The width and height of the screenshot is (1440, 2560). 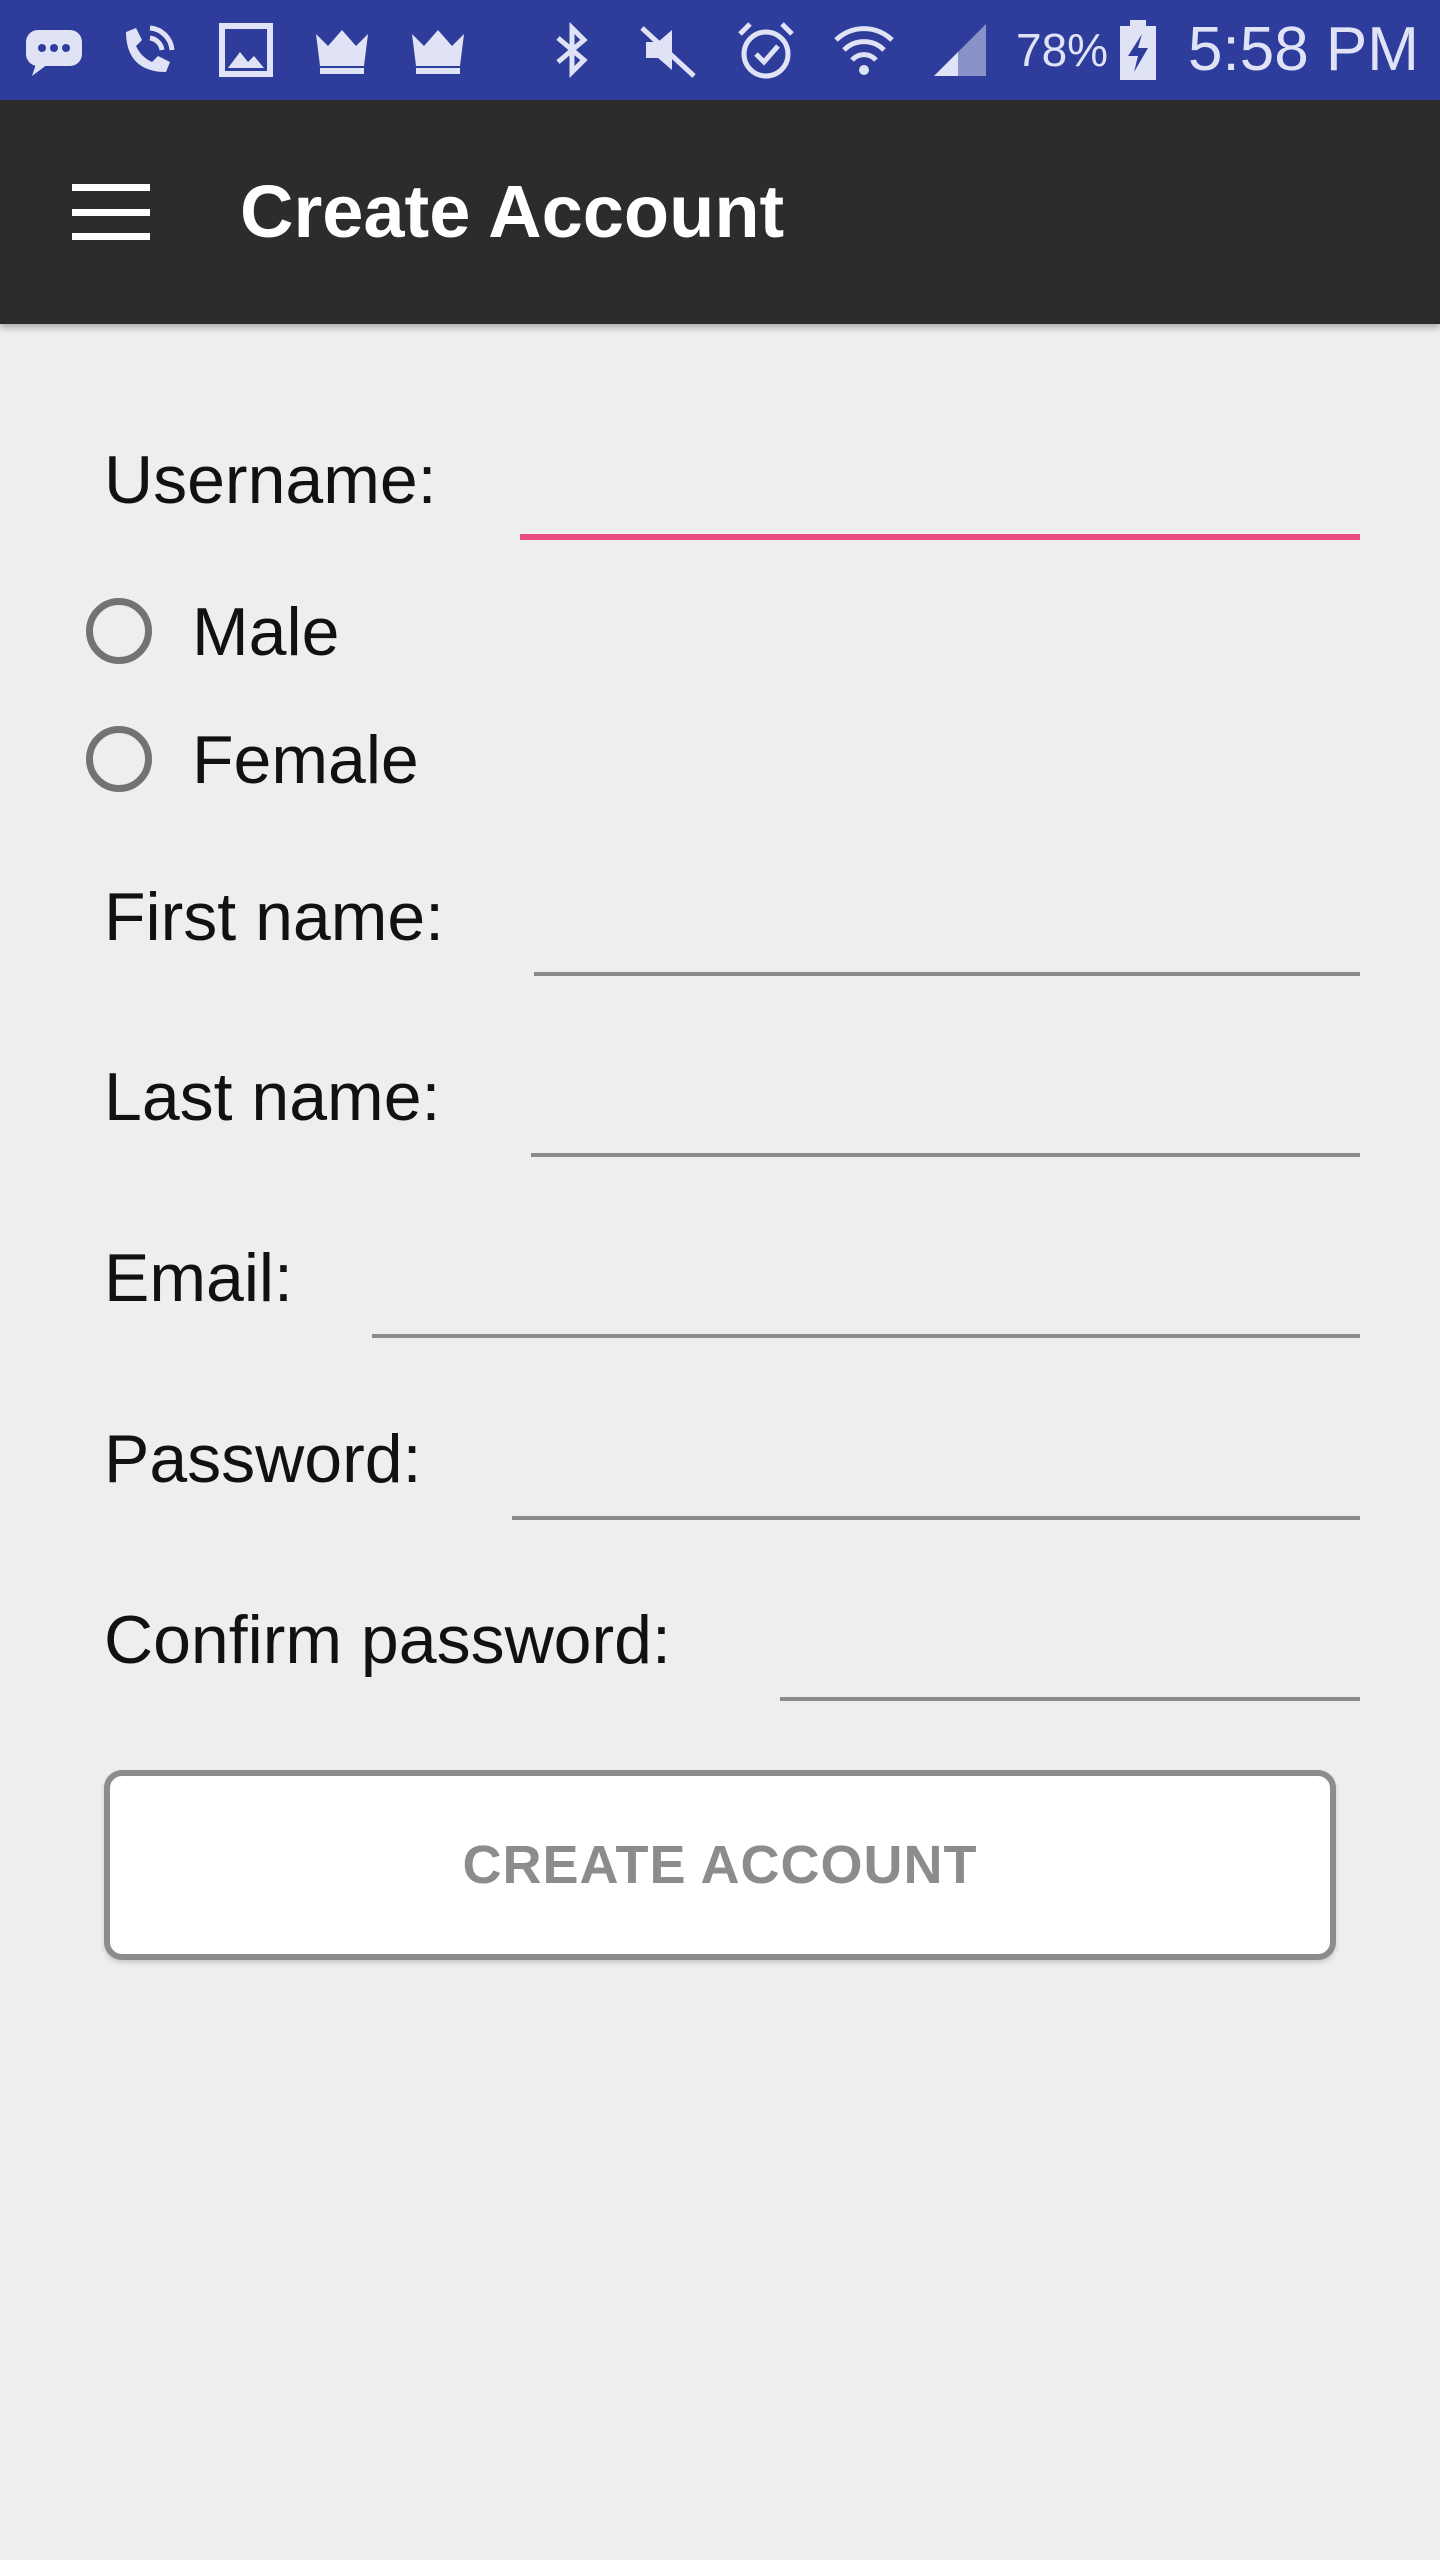 What do you see at coordinates (272, 1097) in the screenshot?
I see `last-name-label: Last name:` at bounding box center [272, 1097].